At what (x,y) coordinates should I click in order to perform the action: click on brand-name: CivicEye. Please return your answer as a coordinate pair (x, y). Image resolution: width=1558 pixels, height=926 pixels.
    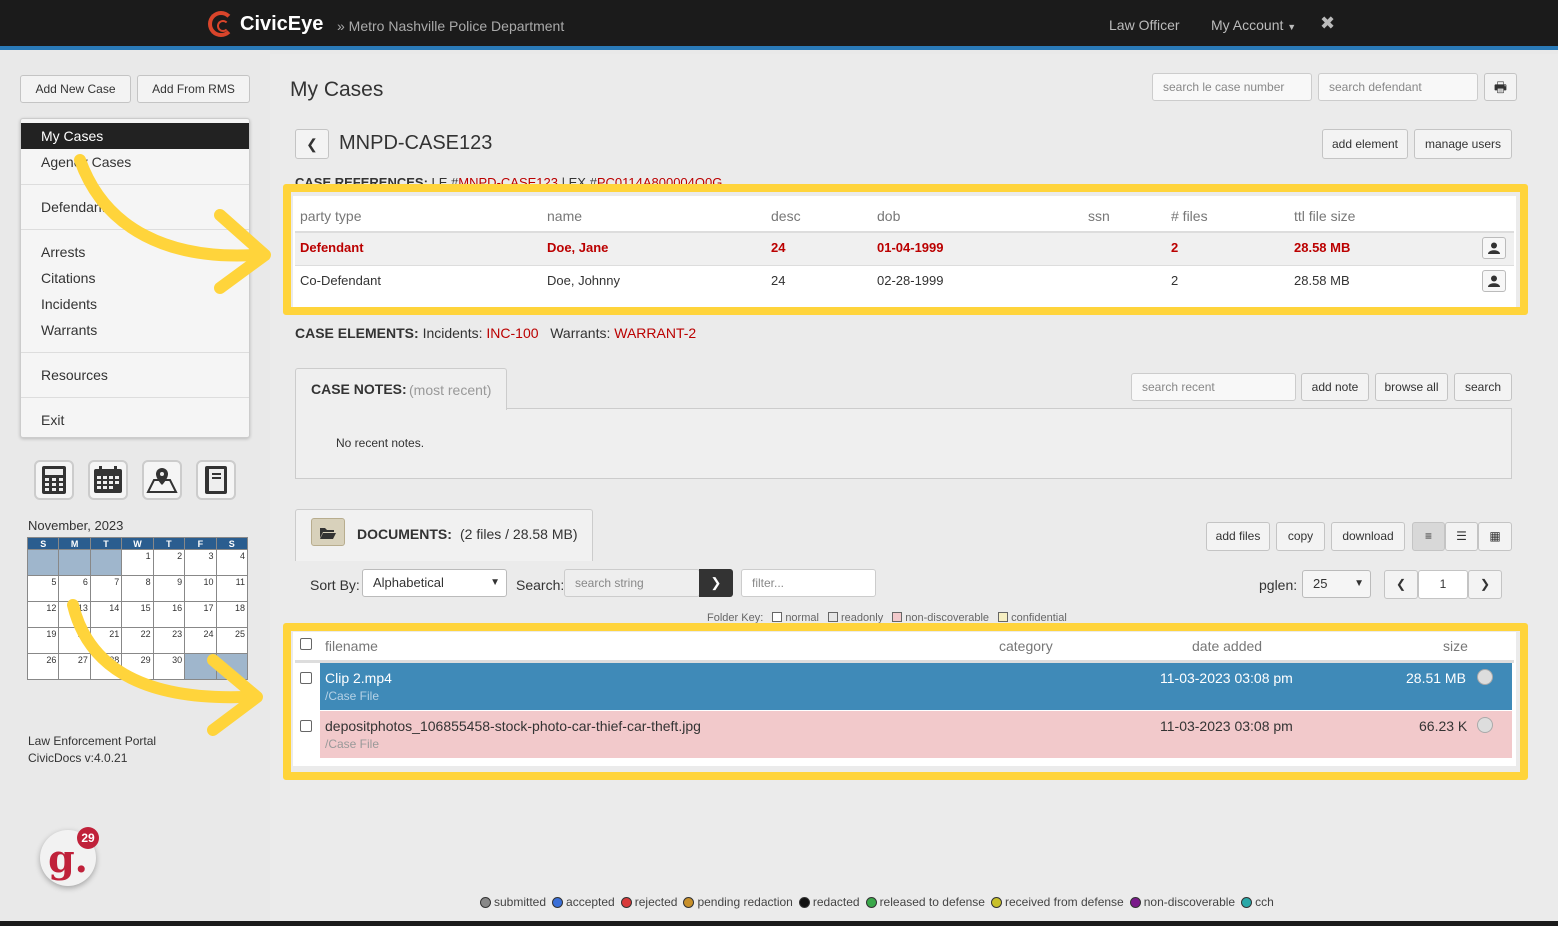
    Looking at the image, I should click on (282, 23).